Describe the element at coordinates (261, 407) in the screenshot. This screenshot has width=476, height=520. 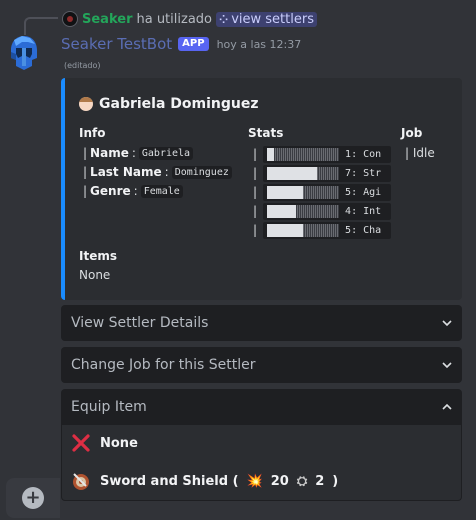
I see `equip-item-select: Equip Item` at that location.